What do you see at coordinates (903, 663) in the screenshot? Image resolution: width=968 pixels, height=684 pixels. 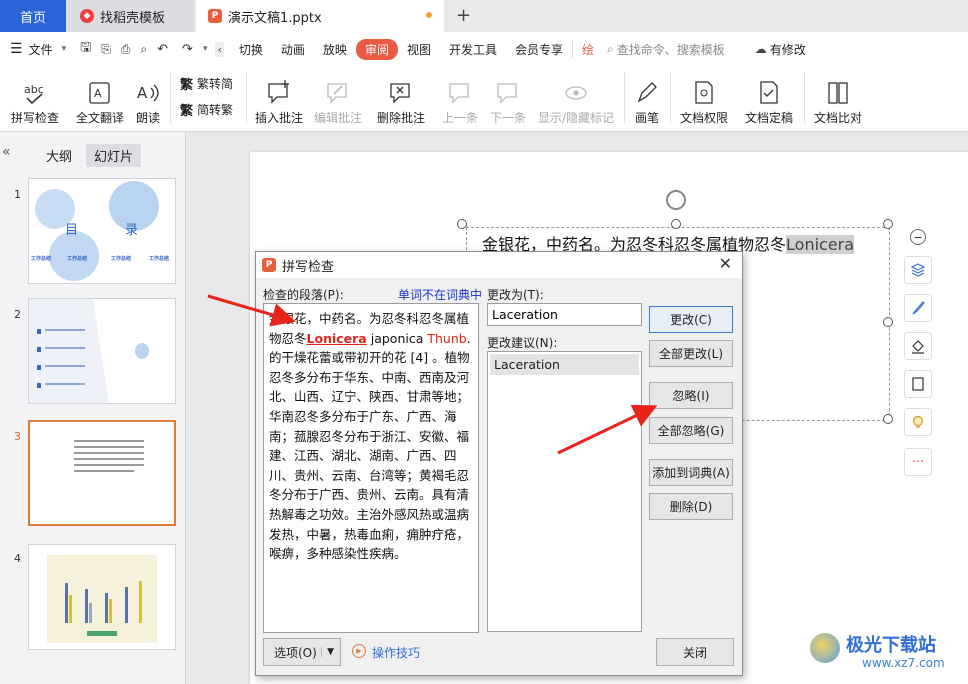 I see `watermark-url: www.xz7.com` at bounding box center [903, 663].